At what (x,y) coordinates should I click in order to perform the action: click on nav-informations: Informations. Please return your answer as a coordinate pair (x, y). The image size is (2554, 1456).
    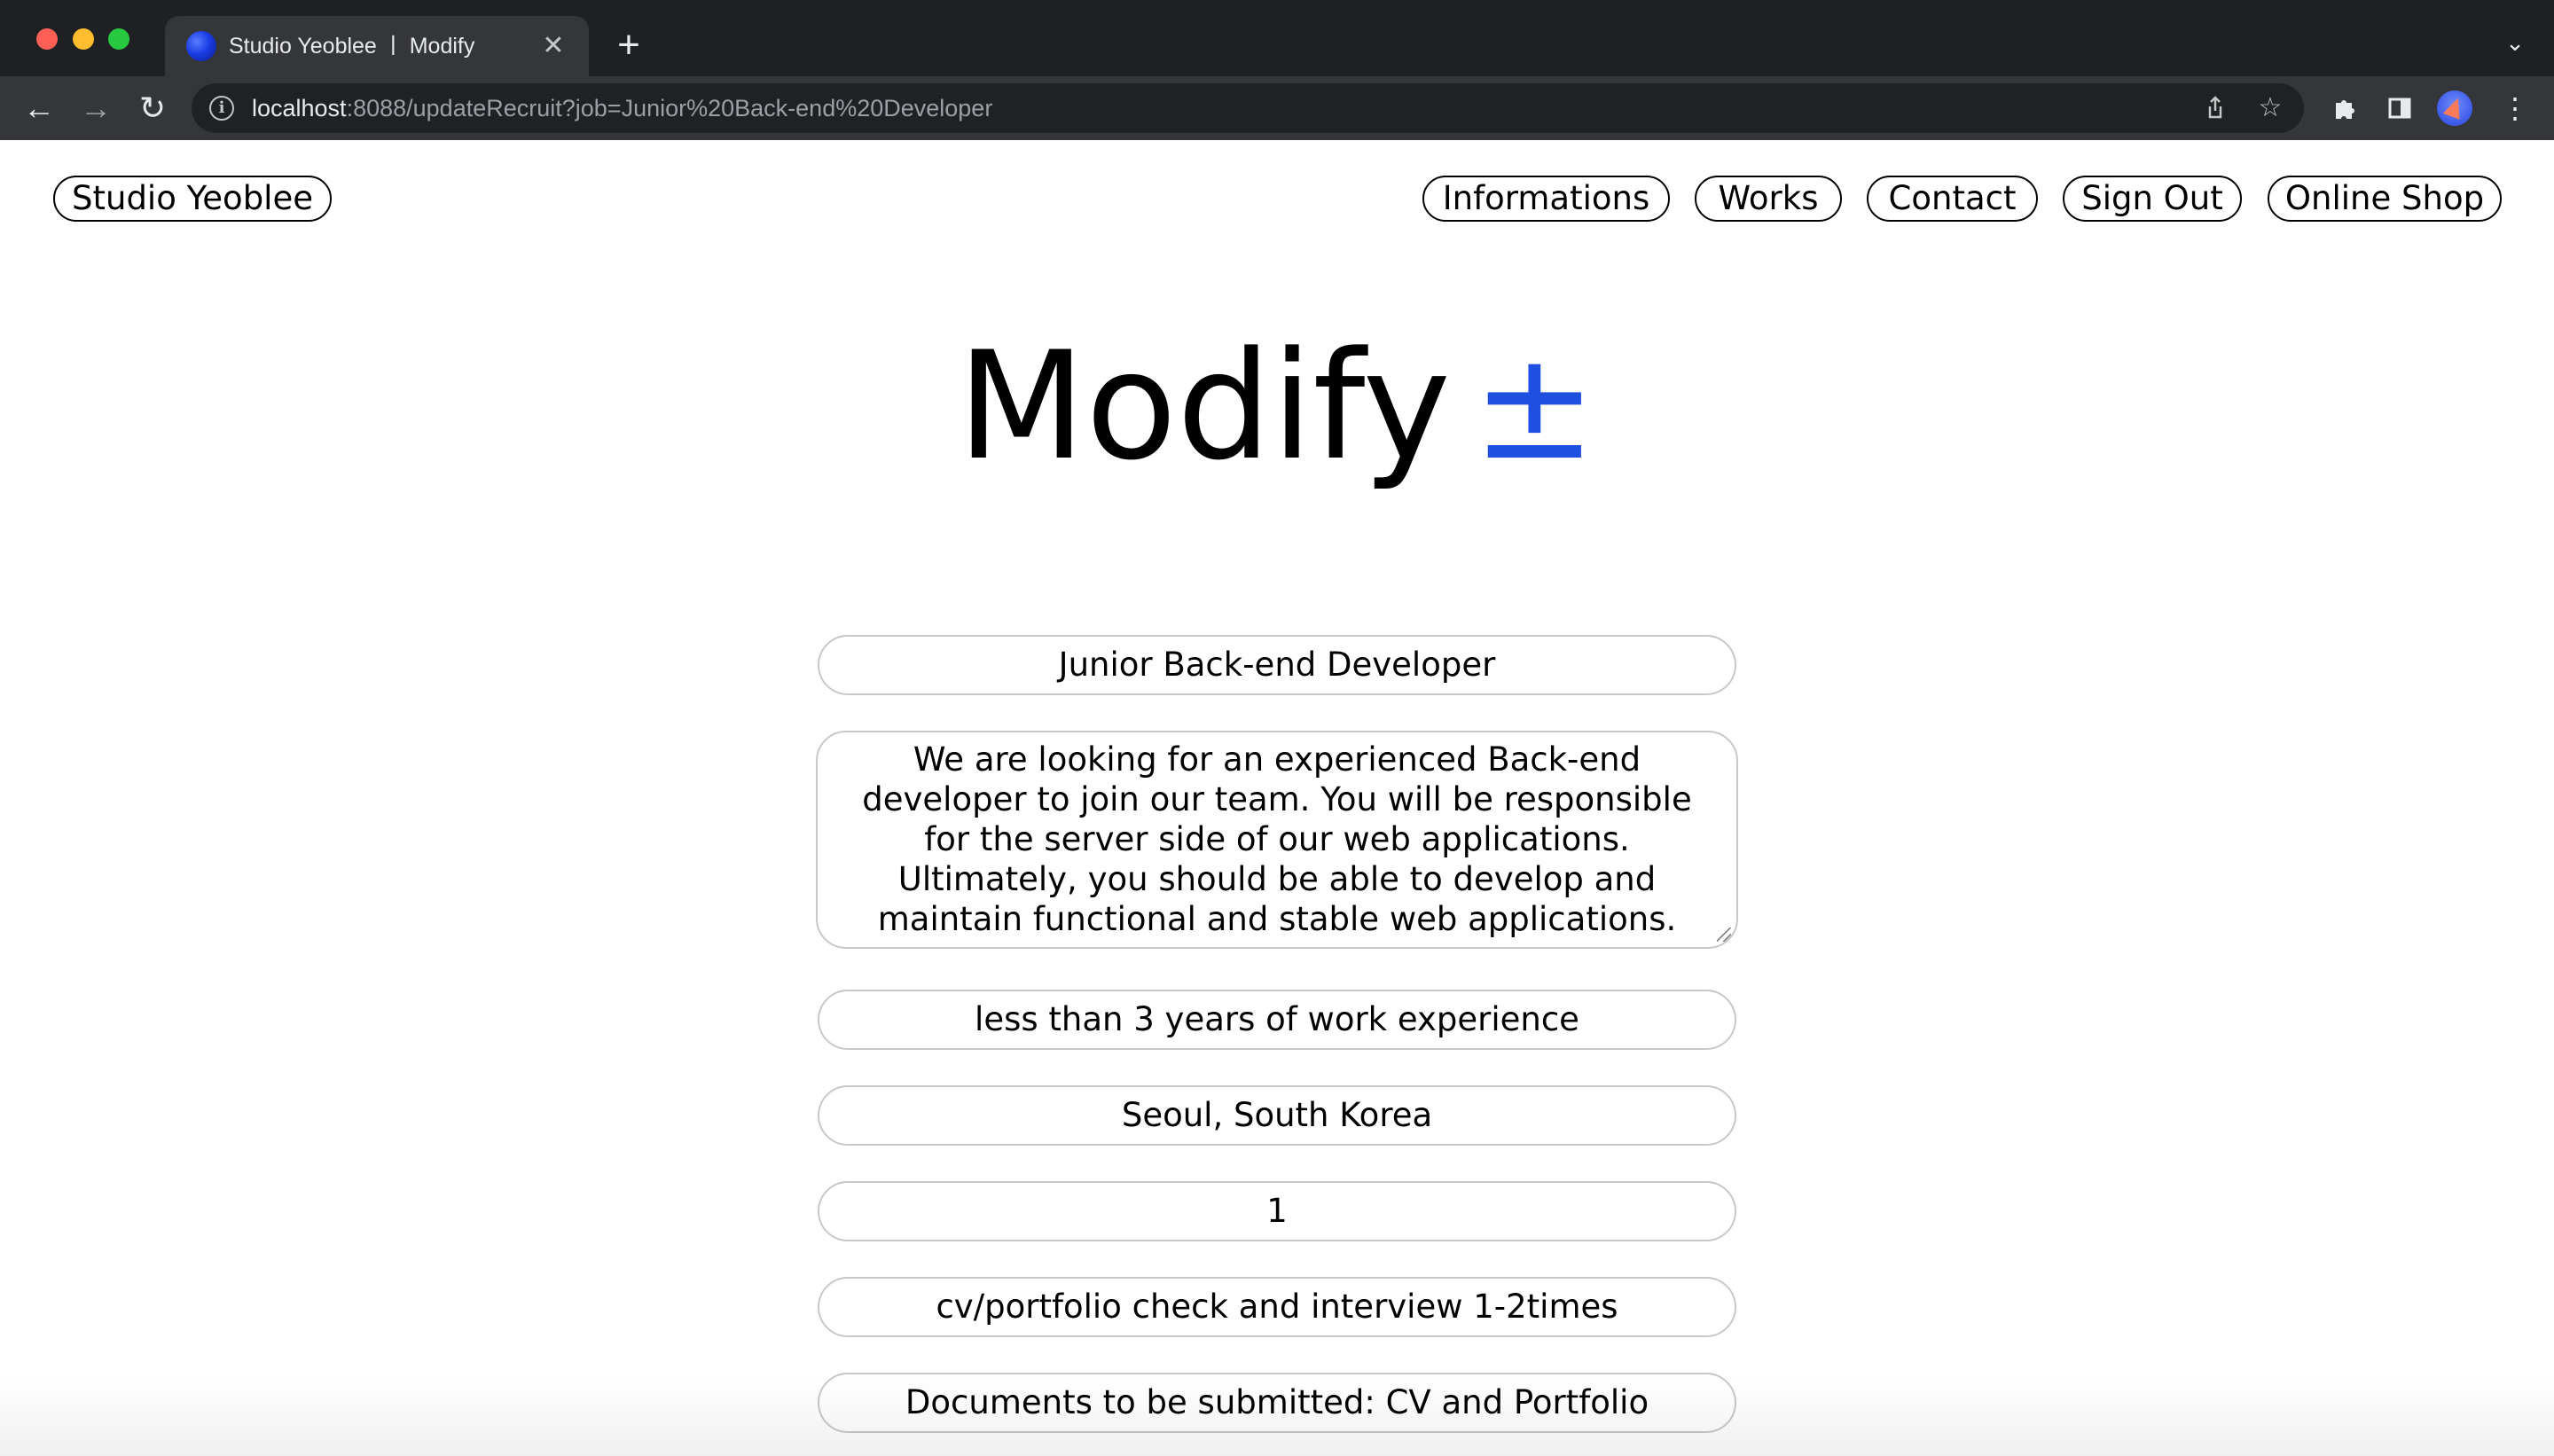
    Looking at the image, I should click on (1546, 199).